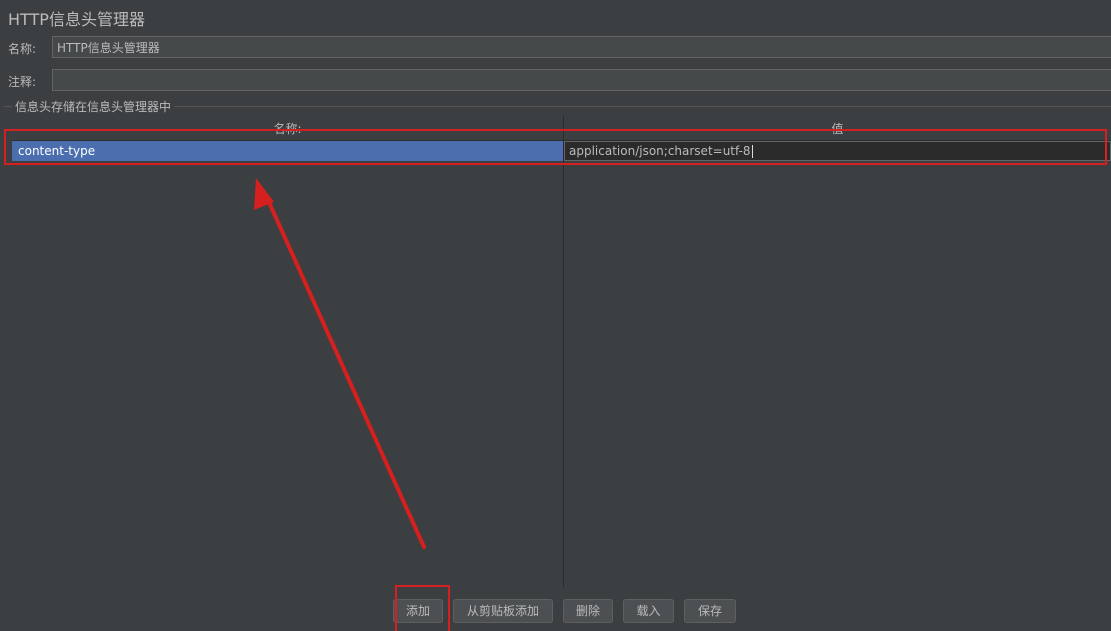 The width and height of the screenshot is (1111, 631). What do you see at coordinates (503, 611) in the screenshot?
I see `add-from-clipboard-button: 从剪贴板添加` at bounding box center [503, 611].